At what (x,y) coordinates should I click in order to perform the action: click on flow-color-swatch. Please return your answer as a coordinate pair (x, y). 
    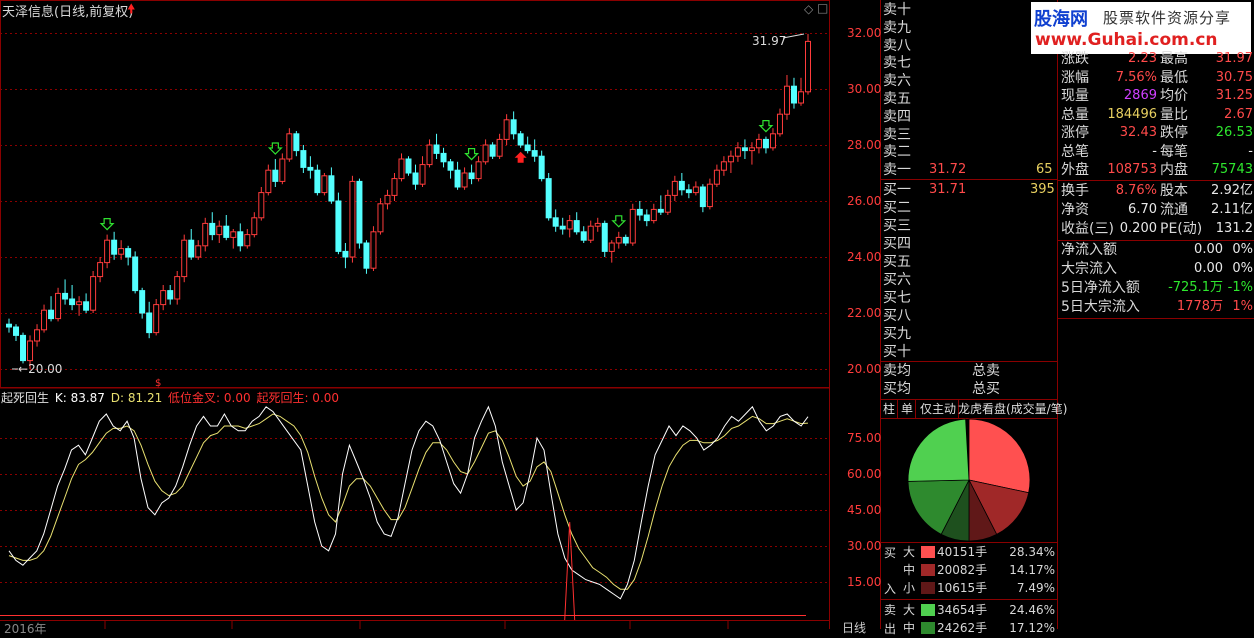
    Looking at the image, I should click on (928, 552).